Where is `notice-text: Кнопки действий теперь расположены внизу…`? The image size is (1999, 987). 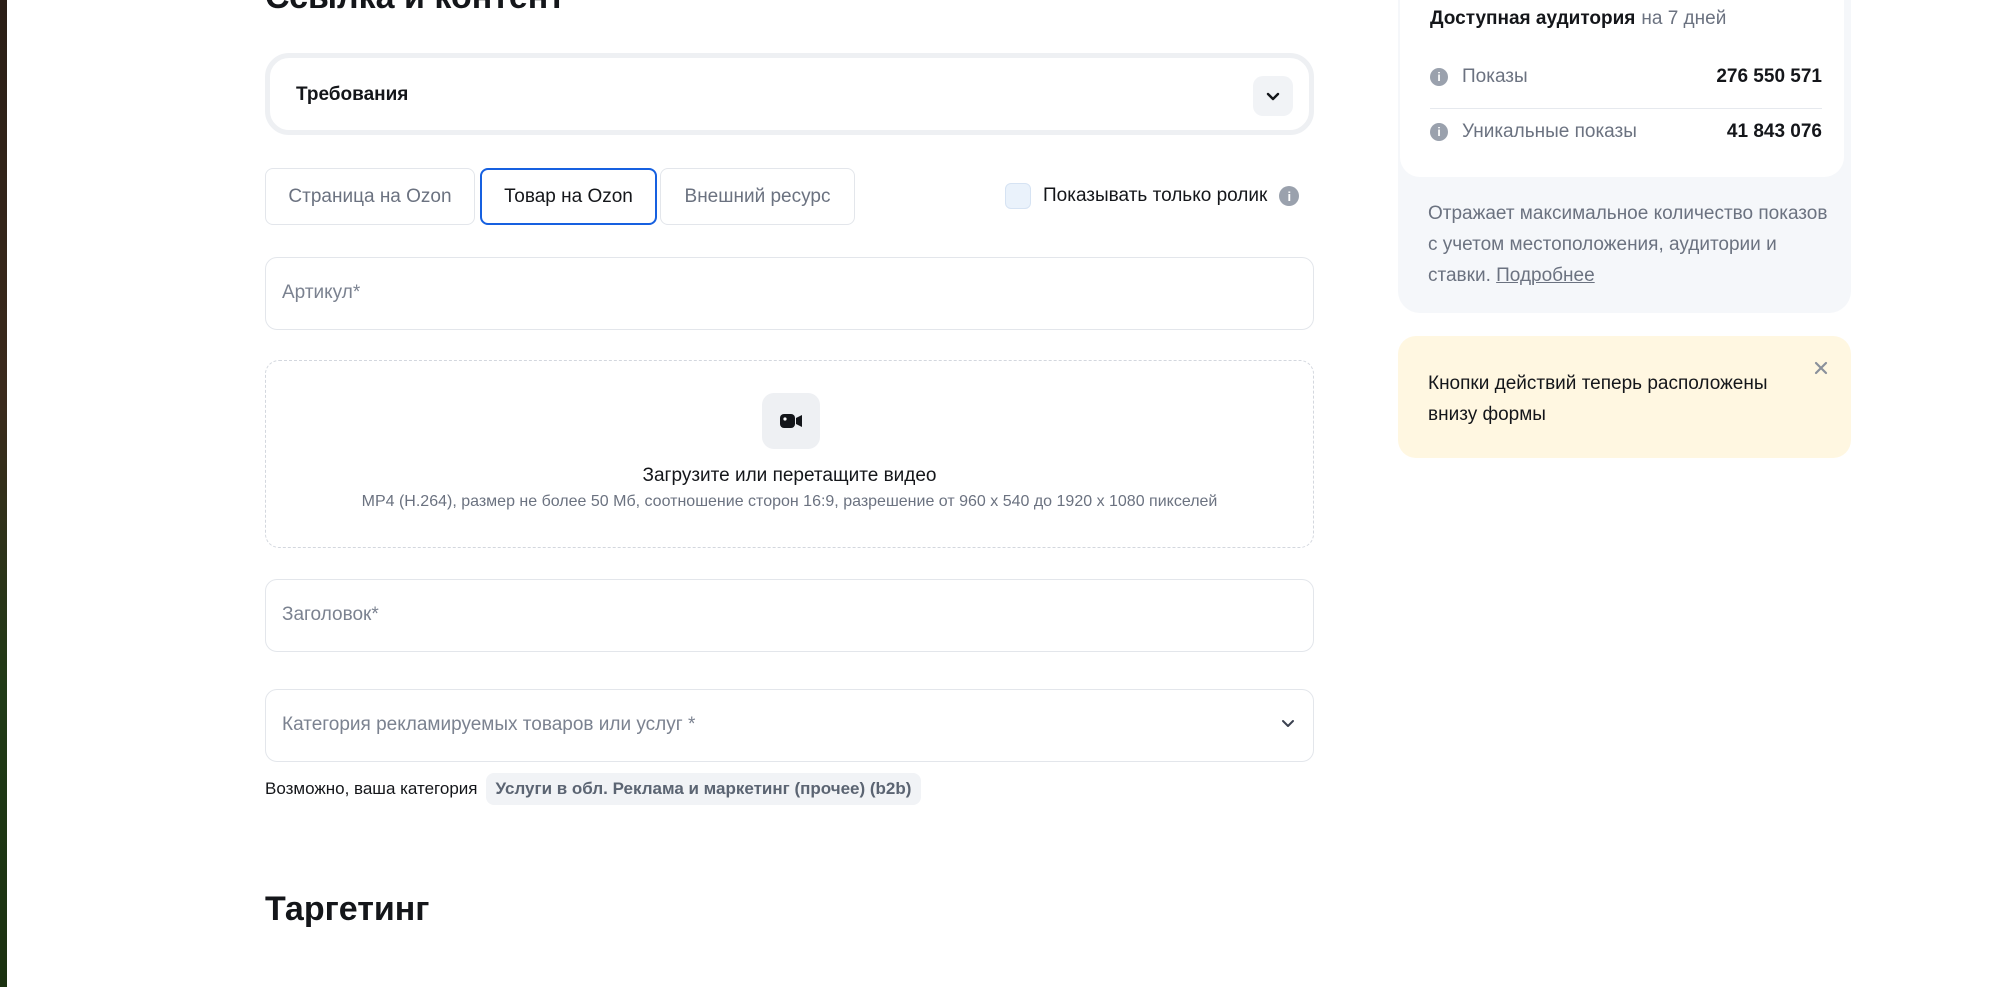
notice-text: Кнопки действий теперь расположены внизу… is located at coordinates (1598, 399).